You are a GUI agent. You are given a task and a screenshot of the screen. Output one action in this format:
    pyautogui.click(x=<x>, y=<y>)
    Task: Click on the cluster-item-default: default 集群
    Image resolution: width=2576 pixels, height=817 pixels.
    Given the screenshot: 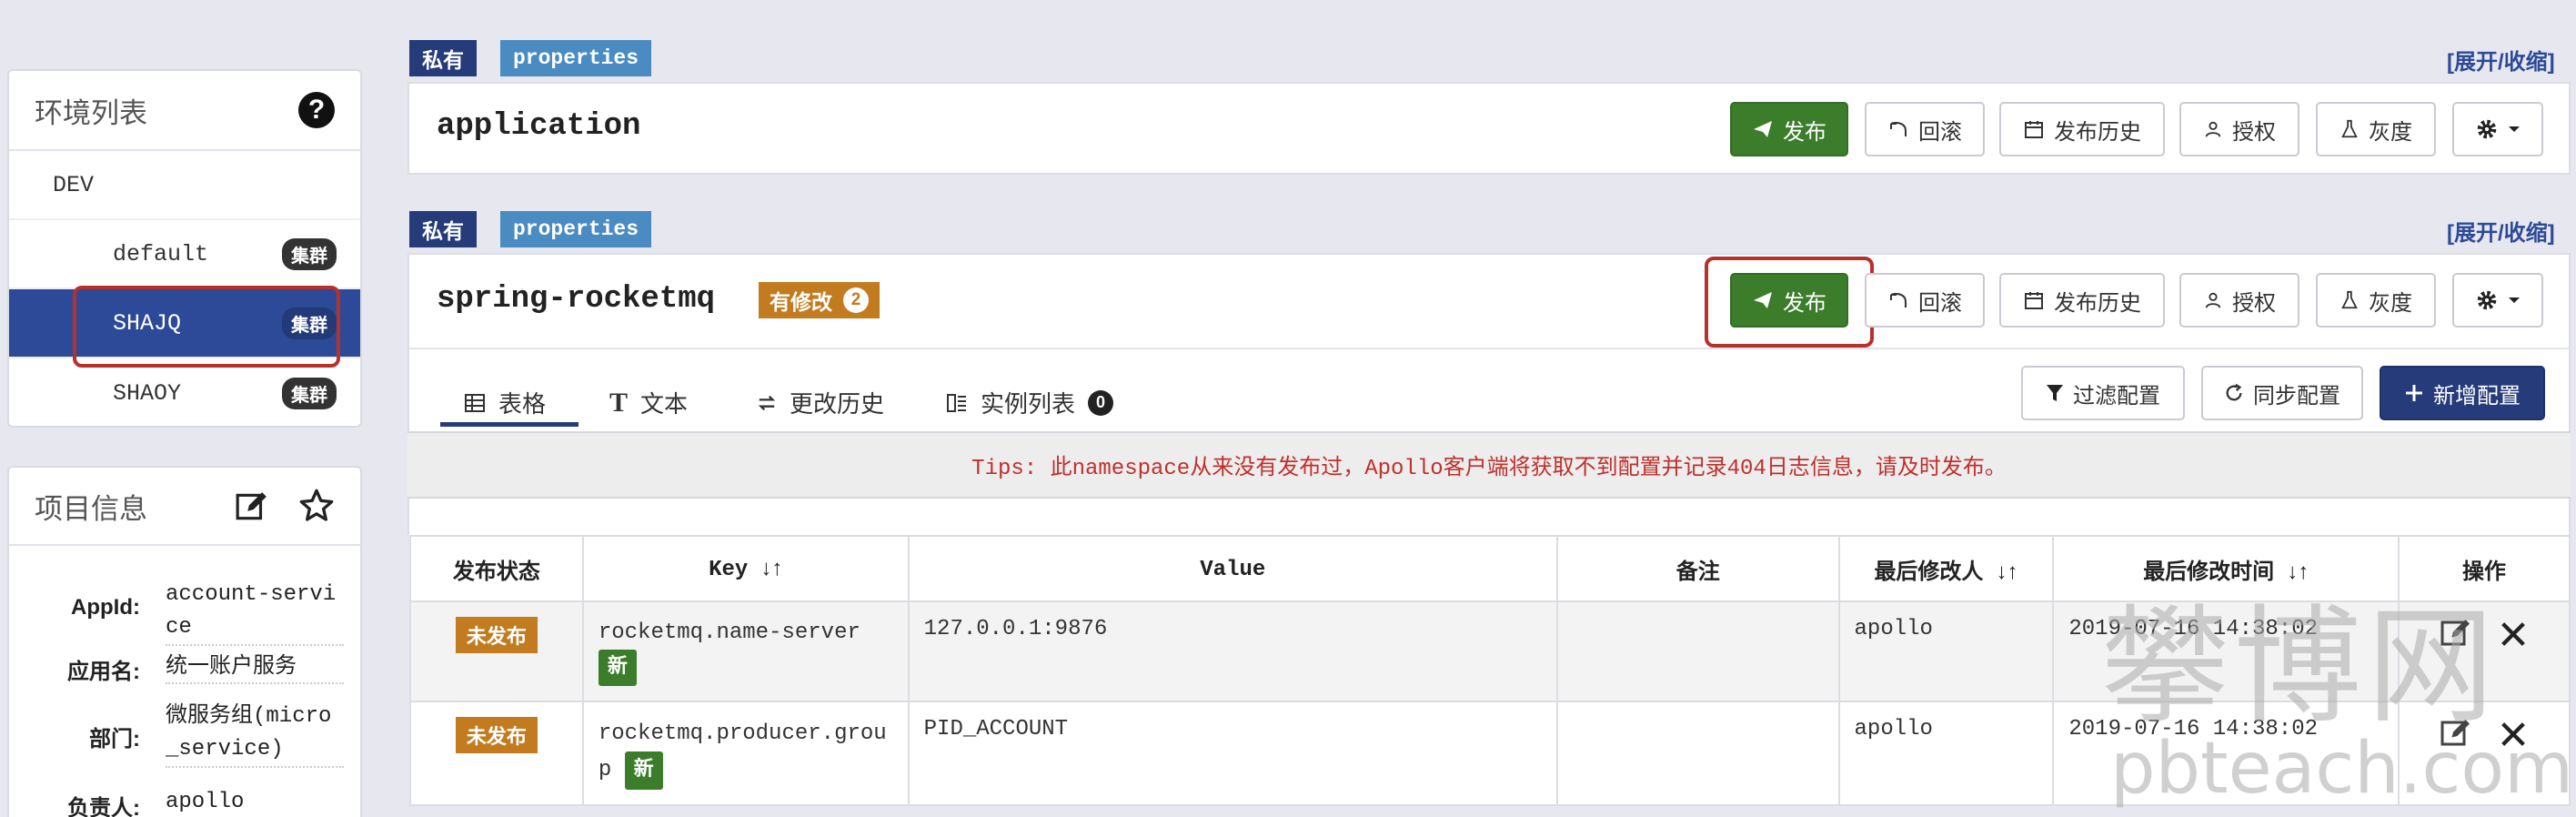 What is the action you would take?
    pyautogui.click(x=184, y=255)
    